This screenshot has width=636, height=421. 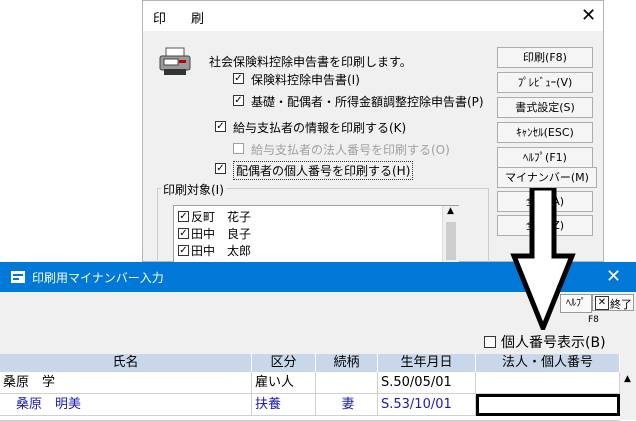 What do you see at coordinates (490, 342) in the screenshot?
I see `show-number-checkbox` at bounding box center [490, 342].